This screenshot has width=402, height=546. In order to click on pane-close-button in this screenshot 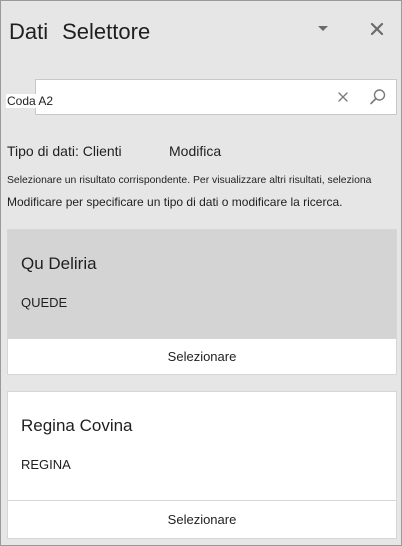, I will do `click(377, 29)`.